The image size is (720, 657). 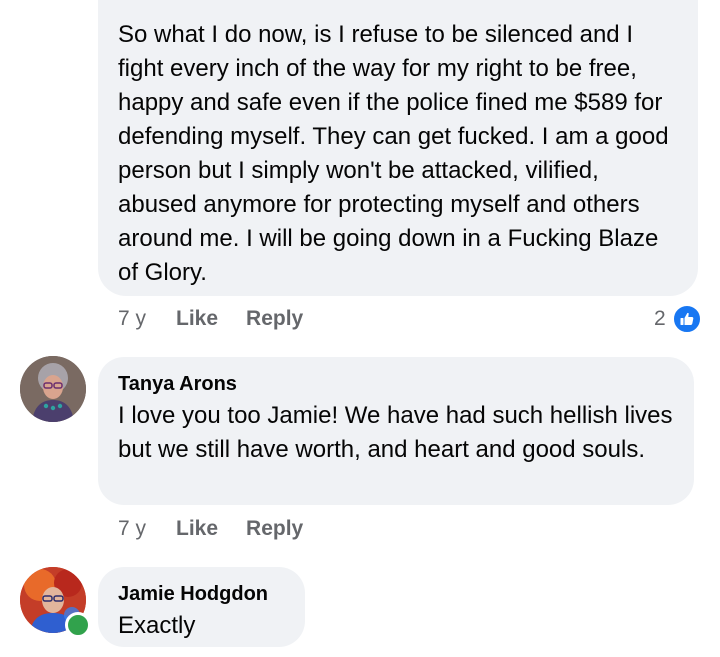 I want to click on comment-author: Jamie Hodgdon, so click(x=201, y=594).